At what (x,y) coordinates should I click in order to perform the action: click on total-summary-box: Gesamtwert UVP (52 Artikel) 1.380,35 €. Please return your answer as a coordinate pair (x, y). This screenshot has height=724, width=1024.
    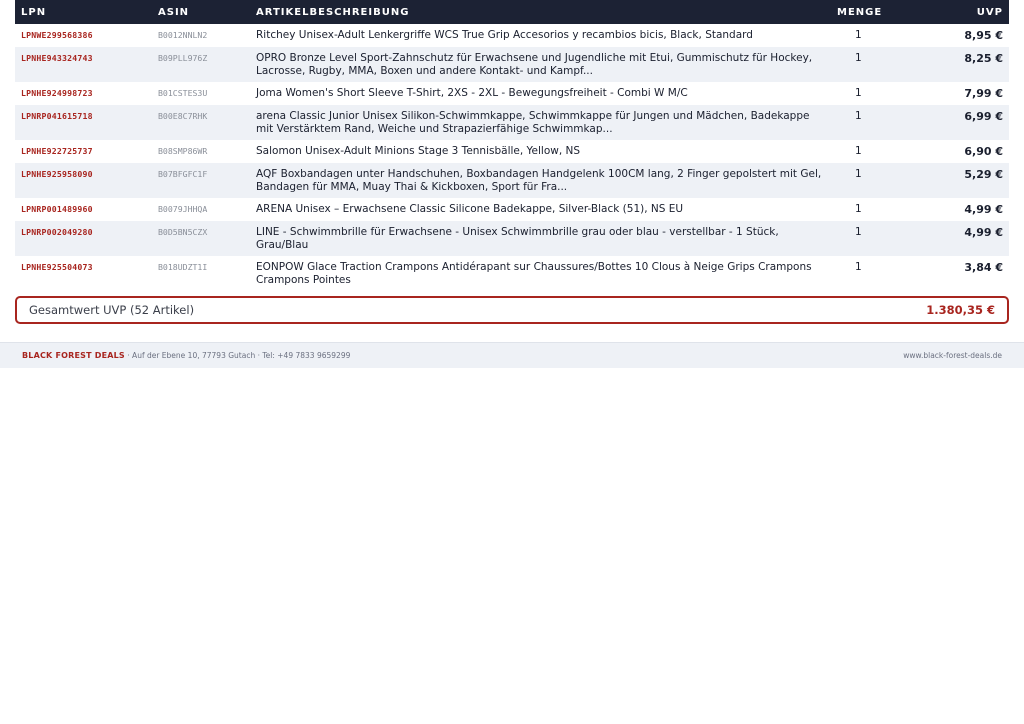
    Looking at the image, I should click on (512, 310).